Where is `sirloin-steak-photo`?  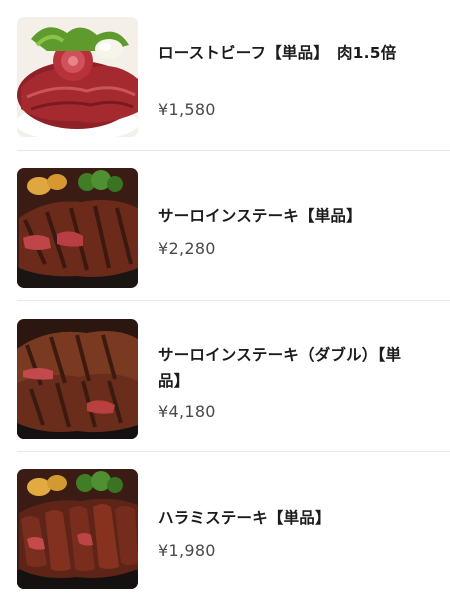
sirloin-steak-photo is located at coordinates (77, 228).